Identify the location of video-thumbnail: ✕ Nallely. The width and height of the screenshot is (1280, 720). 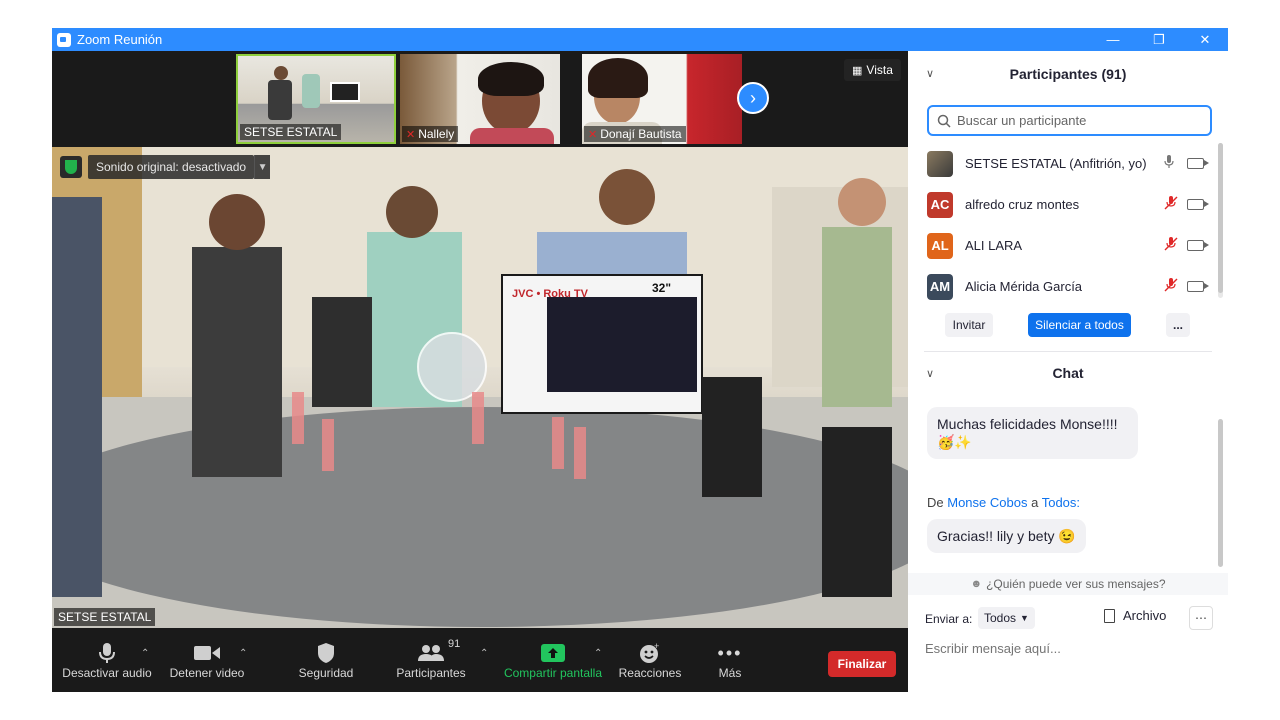
(480, 99).